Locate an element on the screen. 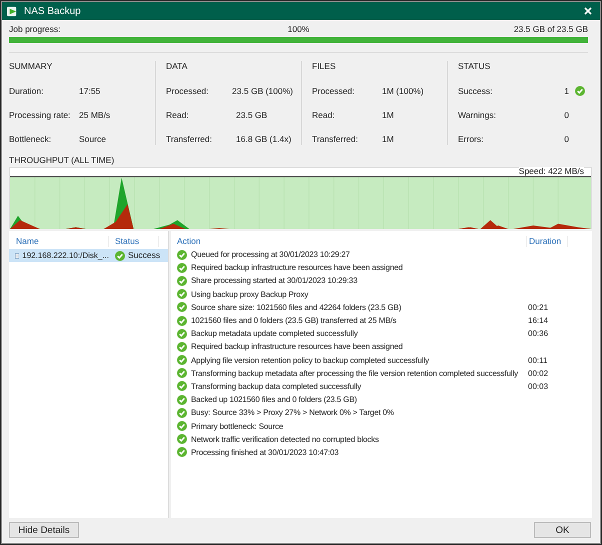 This screenshot has width=602, height=545. section-title: SUMMARY is located at coordinates (31, 67).